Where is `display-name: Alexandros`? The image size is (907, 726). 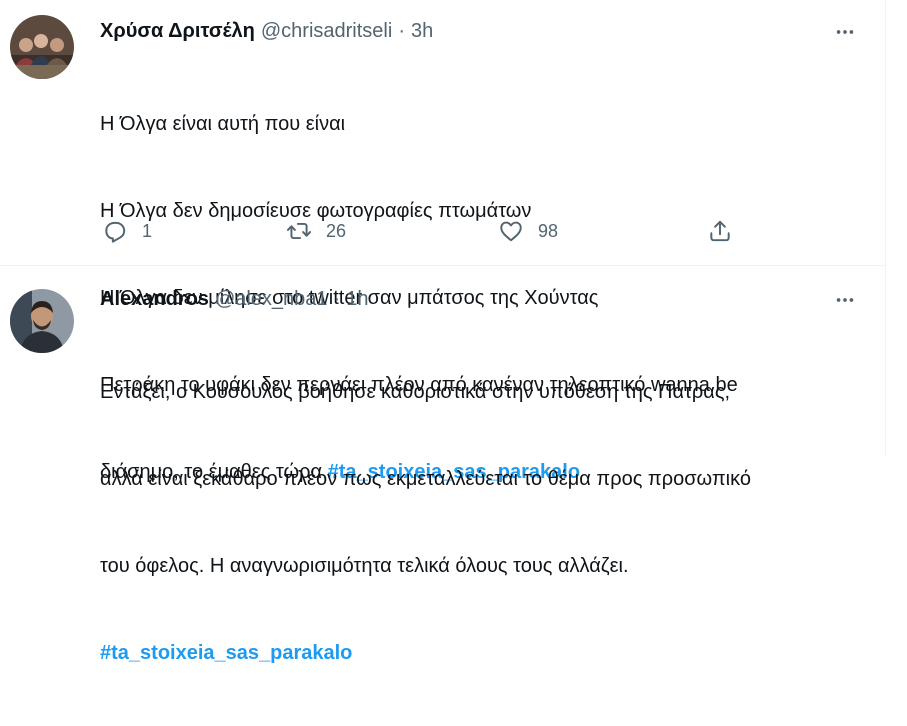
display-name: Alexandros is located at coordinates (154, 299).